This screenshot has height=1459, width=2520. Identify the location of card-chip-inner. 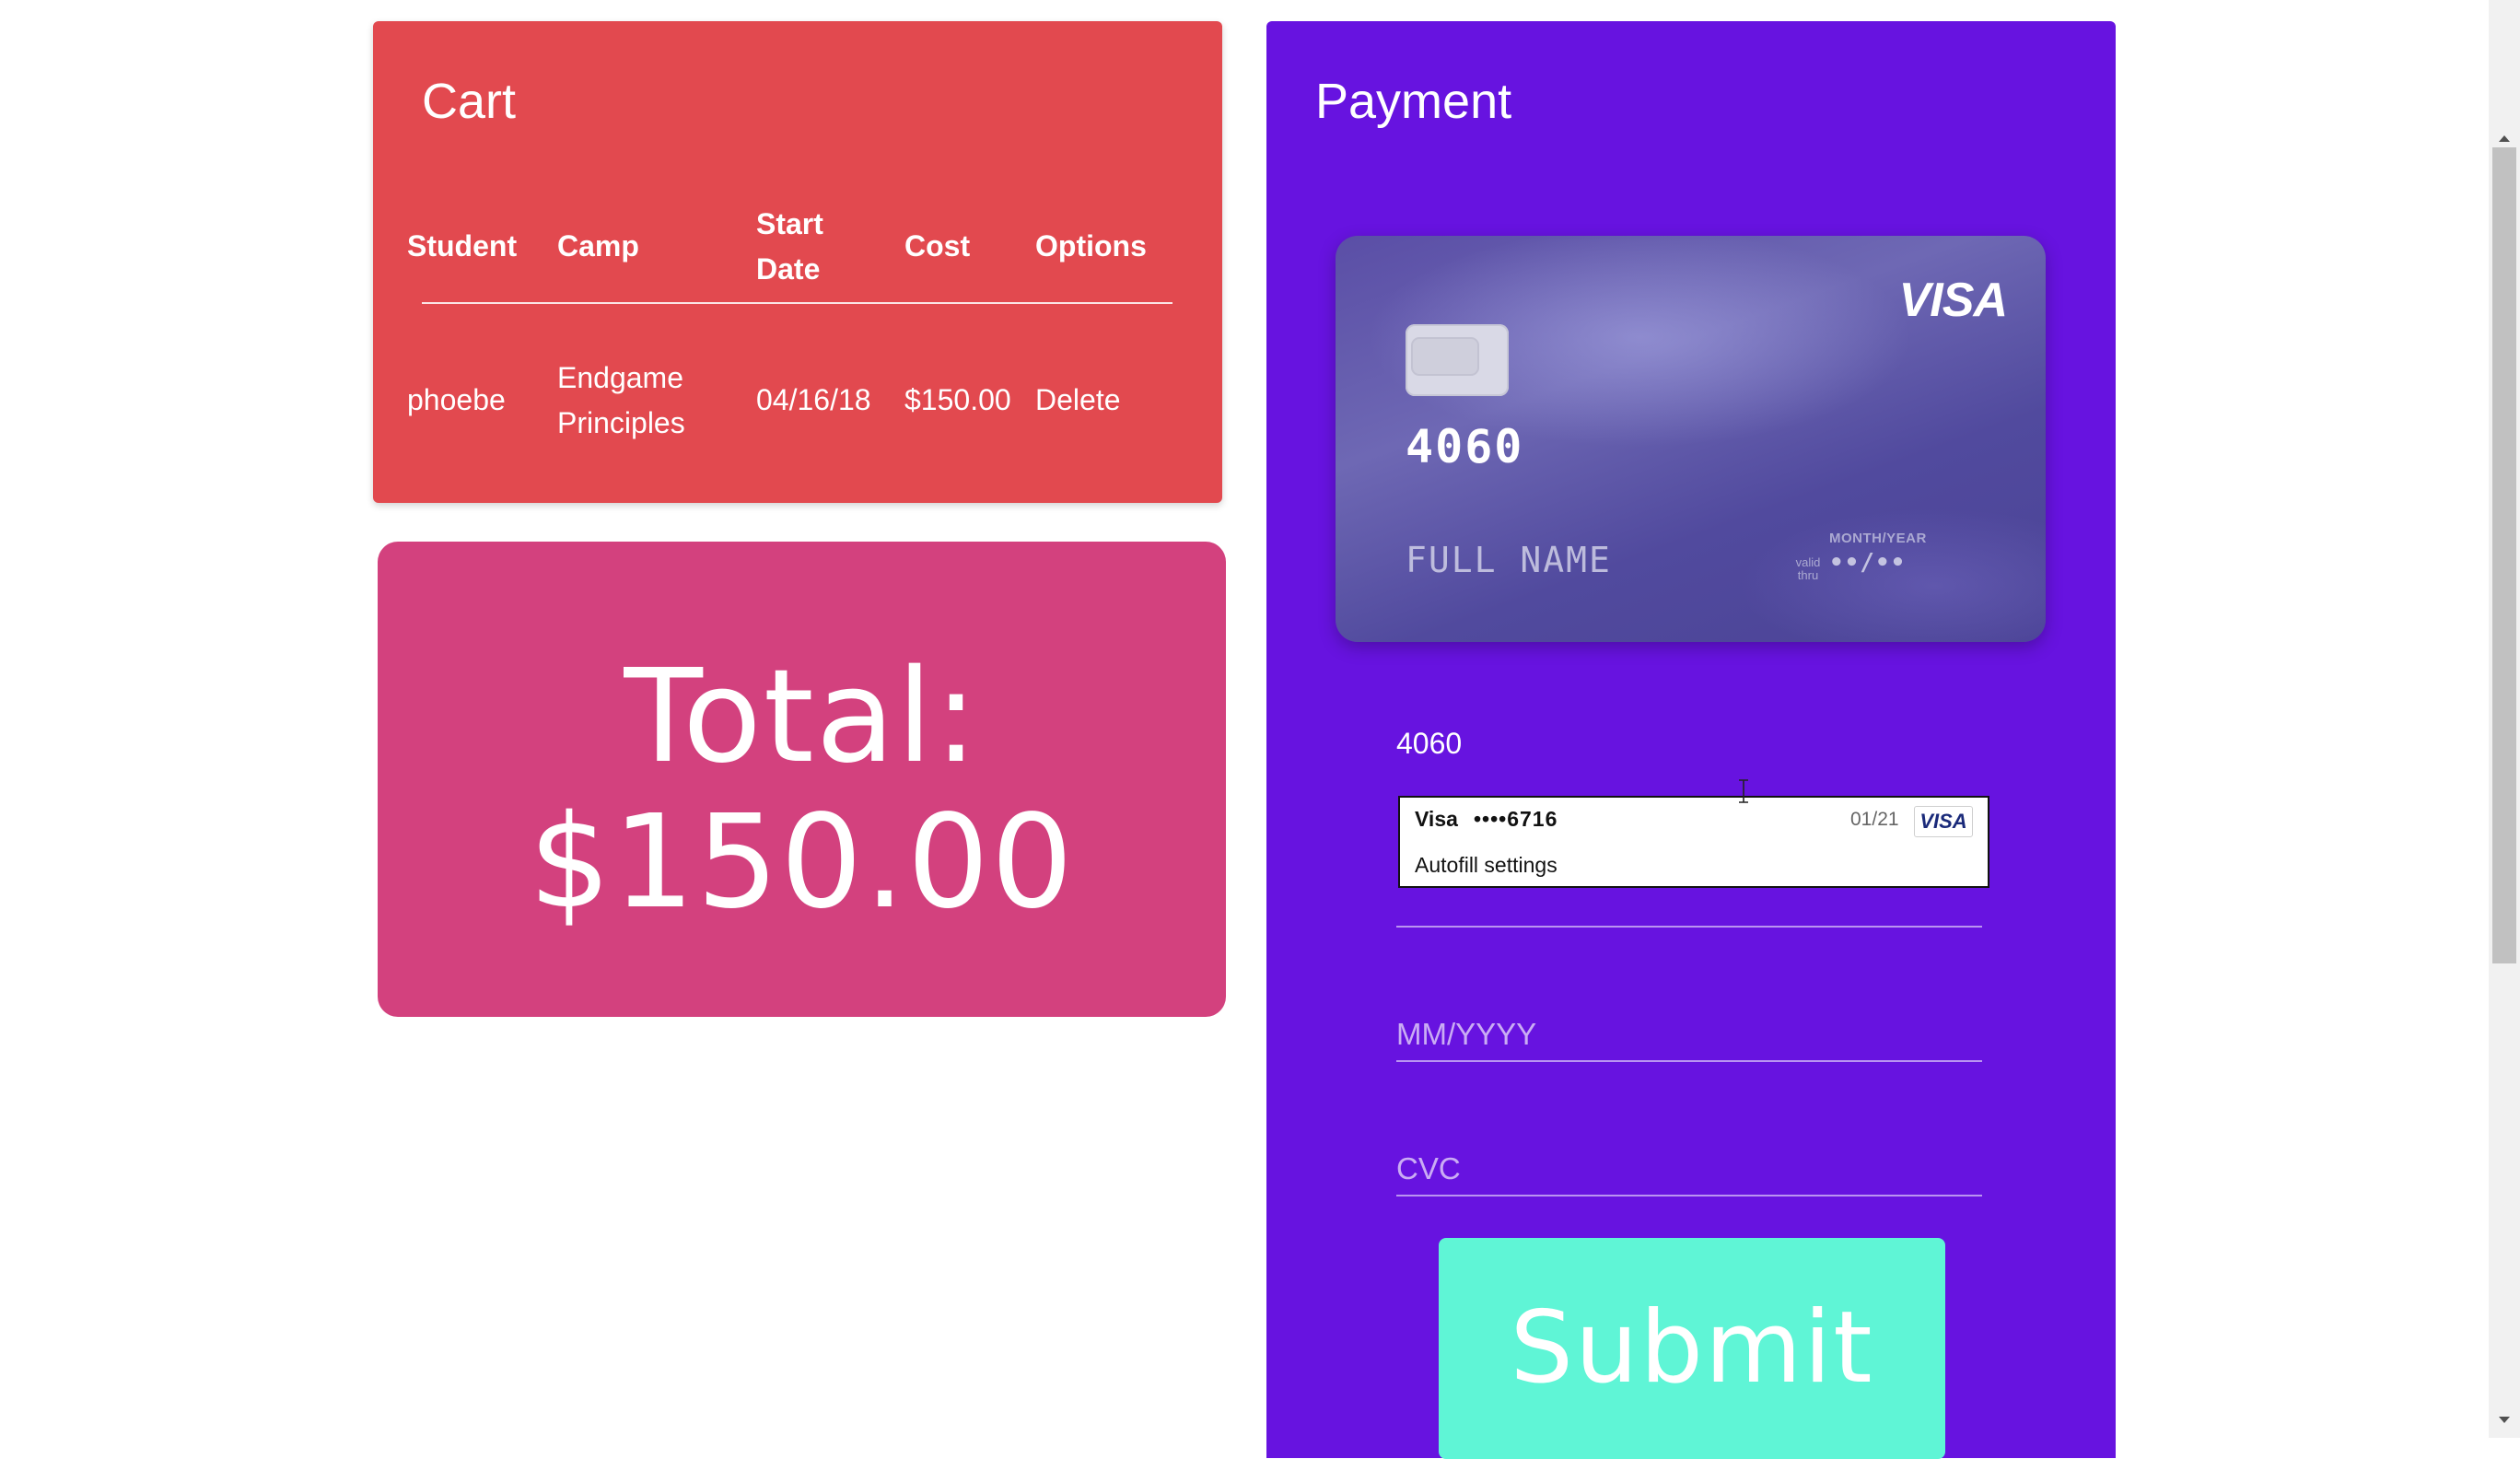
(1445, 356).